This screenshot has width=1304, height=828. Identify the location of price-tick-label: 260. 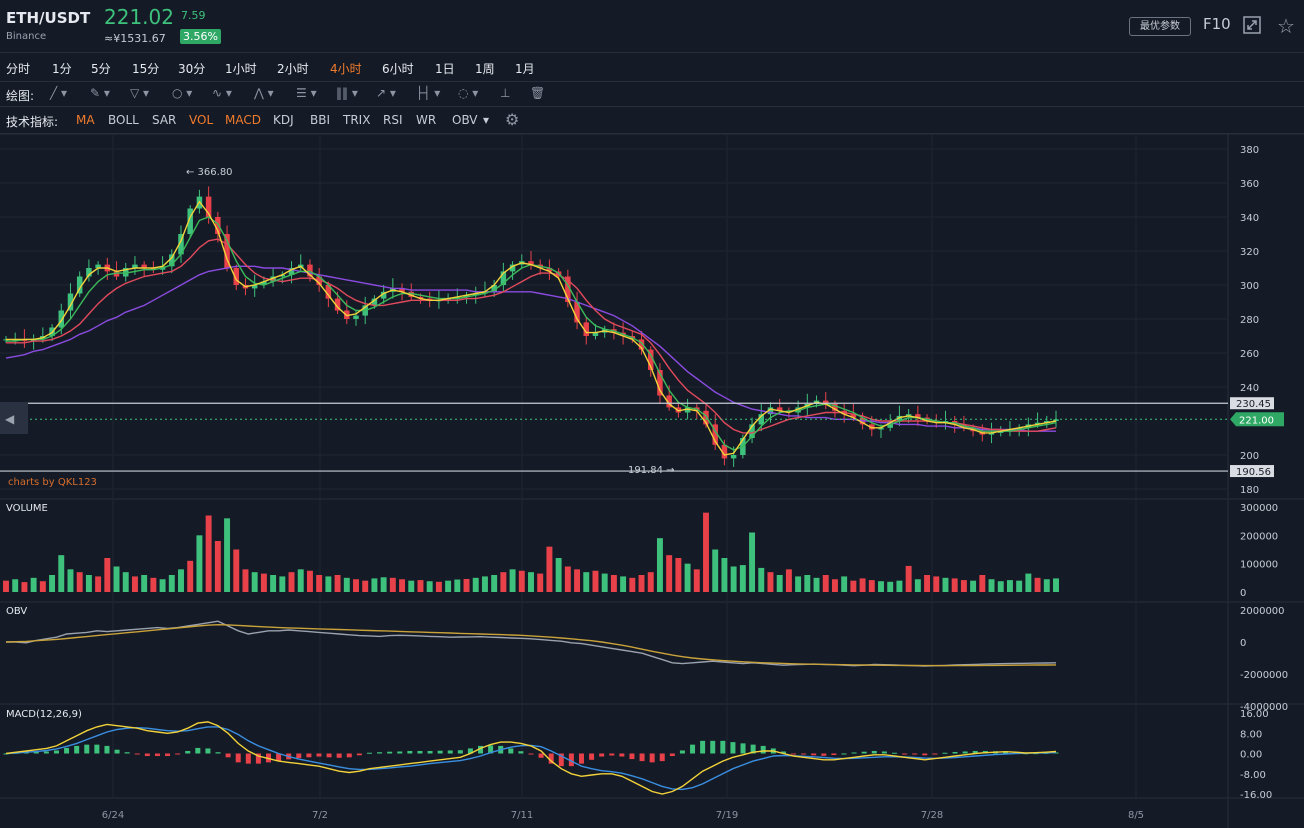
(1249, 354).